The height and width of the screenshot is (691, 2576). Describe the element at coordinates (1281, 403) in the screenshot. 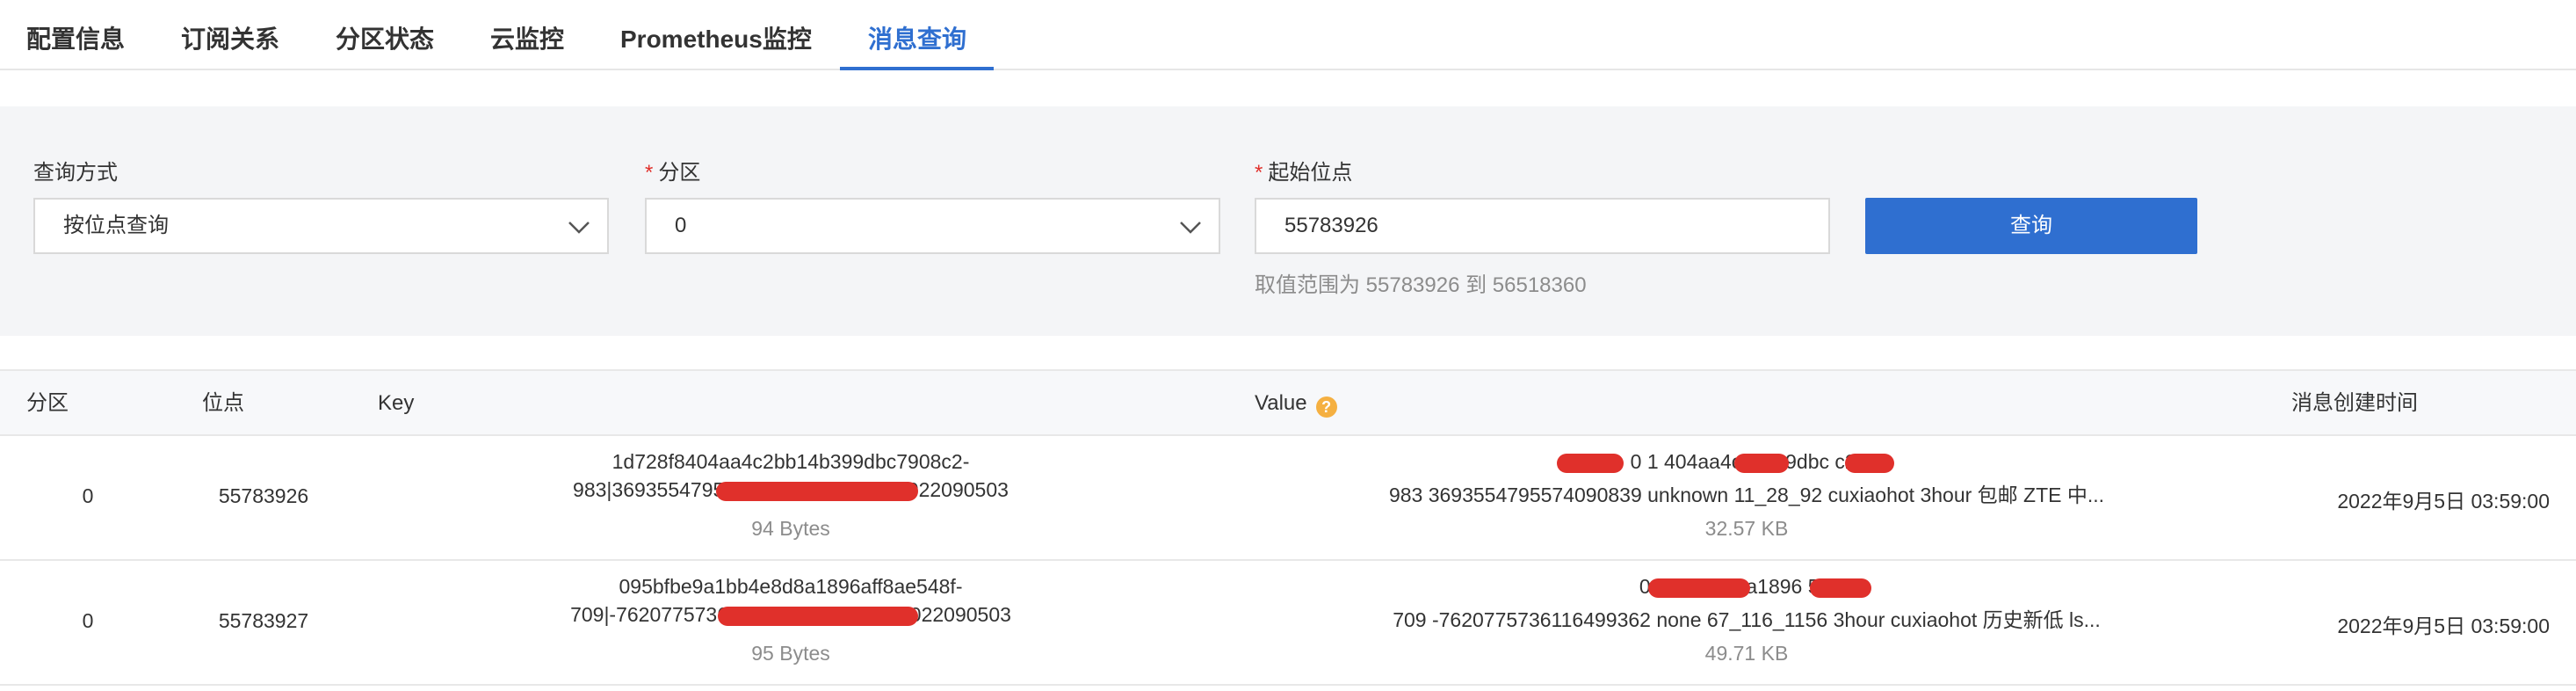

I see `column-value-text: Value` at that location.